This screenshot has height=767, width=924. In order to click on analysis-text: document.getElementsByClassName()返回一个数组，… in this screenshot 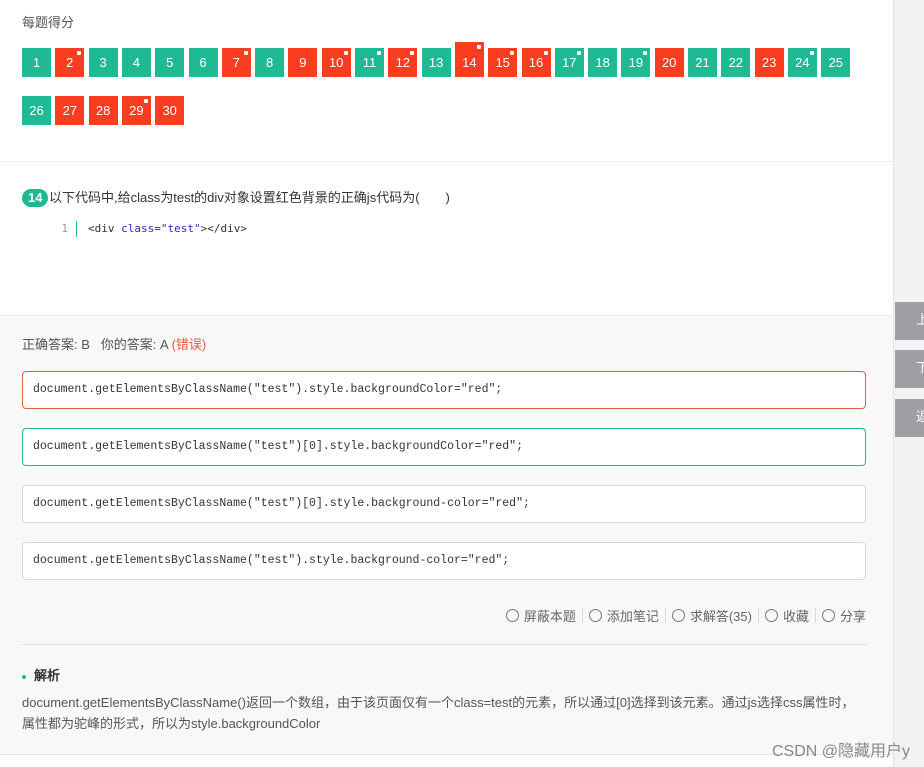, I will do `click(438, 713)`.